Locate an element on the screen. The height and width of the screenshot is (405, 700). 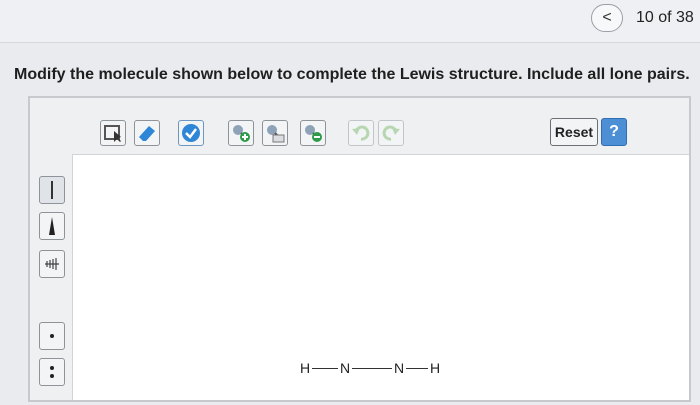
eraser-icon is located at coordinates (147, 133).